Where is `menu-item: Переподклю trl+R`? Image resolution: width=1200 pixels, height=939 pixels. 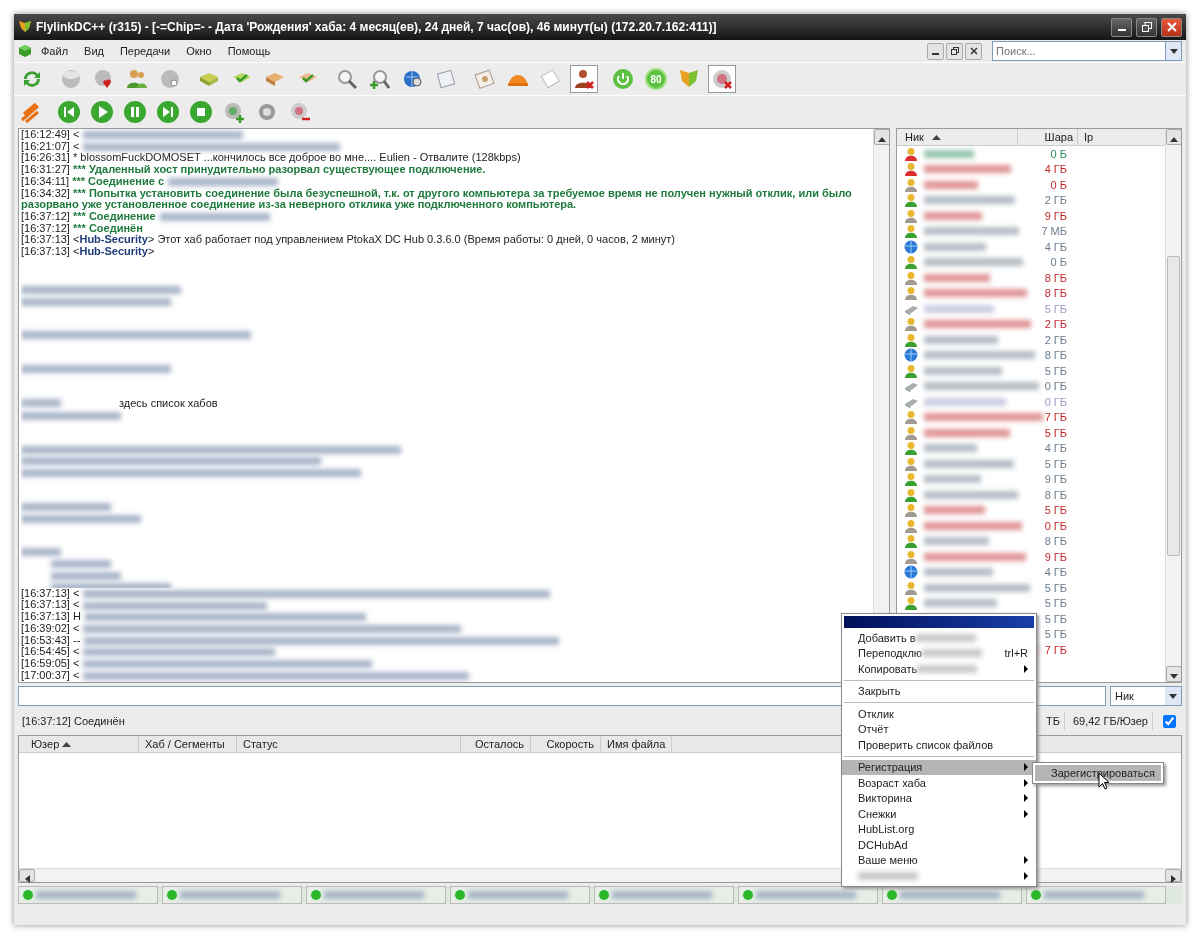 menu-item: Переподклю trl+R is located at coordinates (939, 653).